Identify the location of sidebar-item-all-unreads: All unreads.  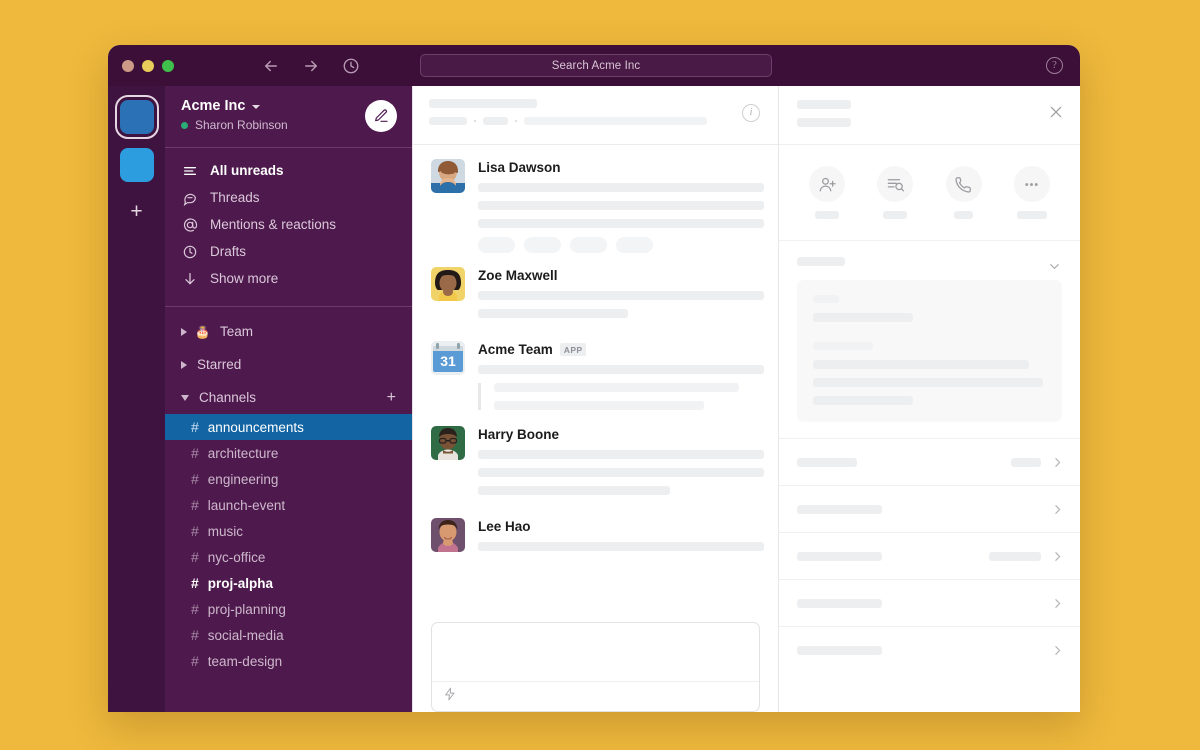
(288, 170).